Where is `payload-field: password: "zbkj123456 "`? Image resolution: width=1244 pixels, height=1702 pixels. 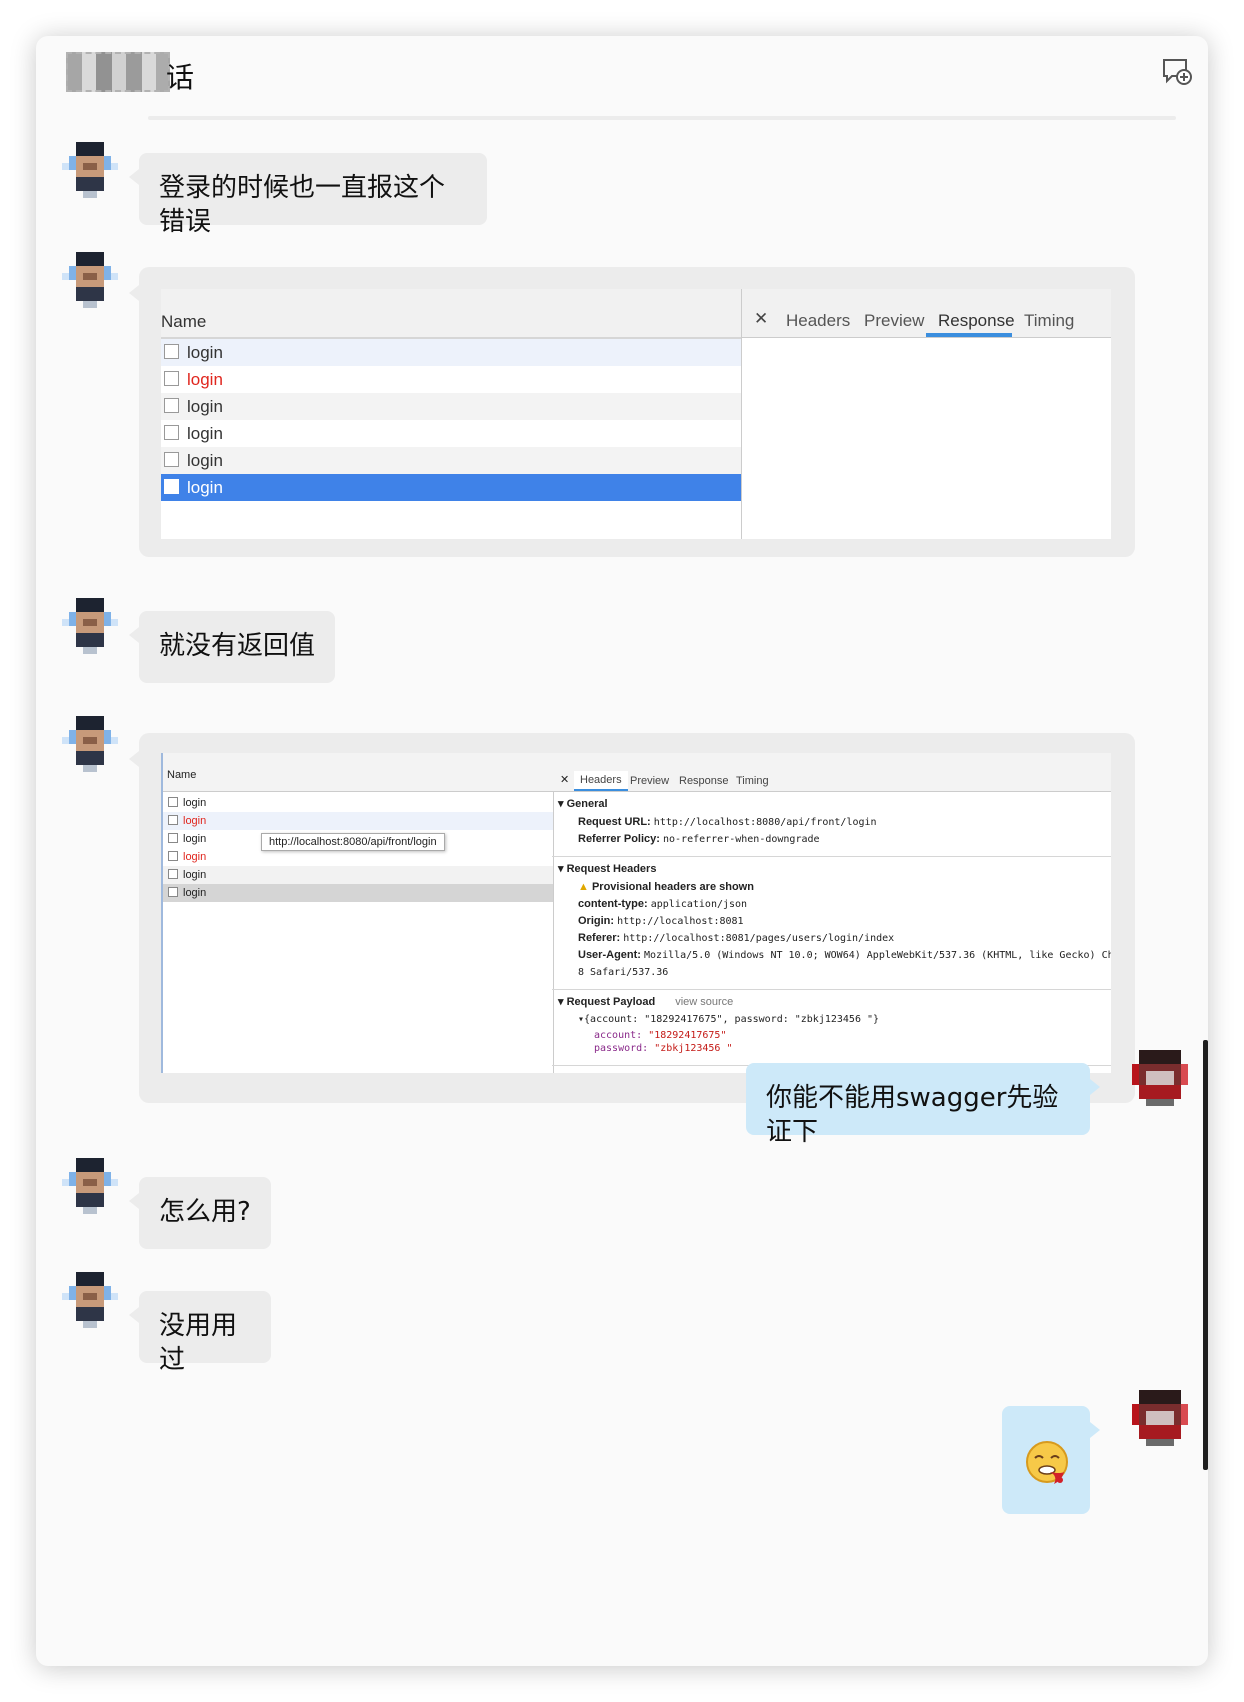 payload-field: password: "zbkj123456 " is located at coordinates (663, 1048).